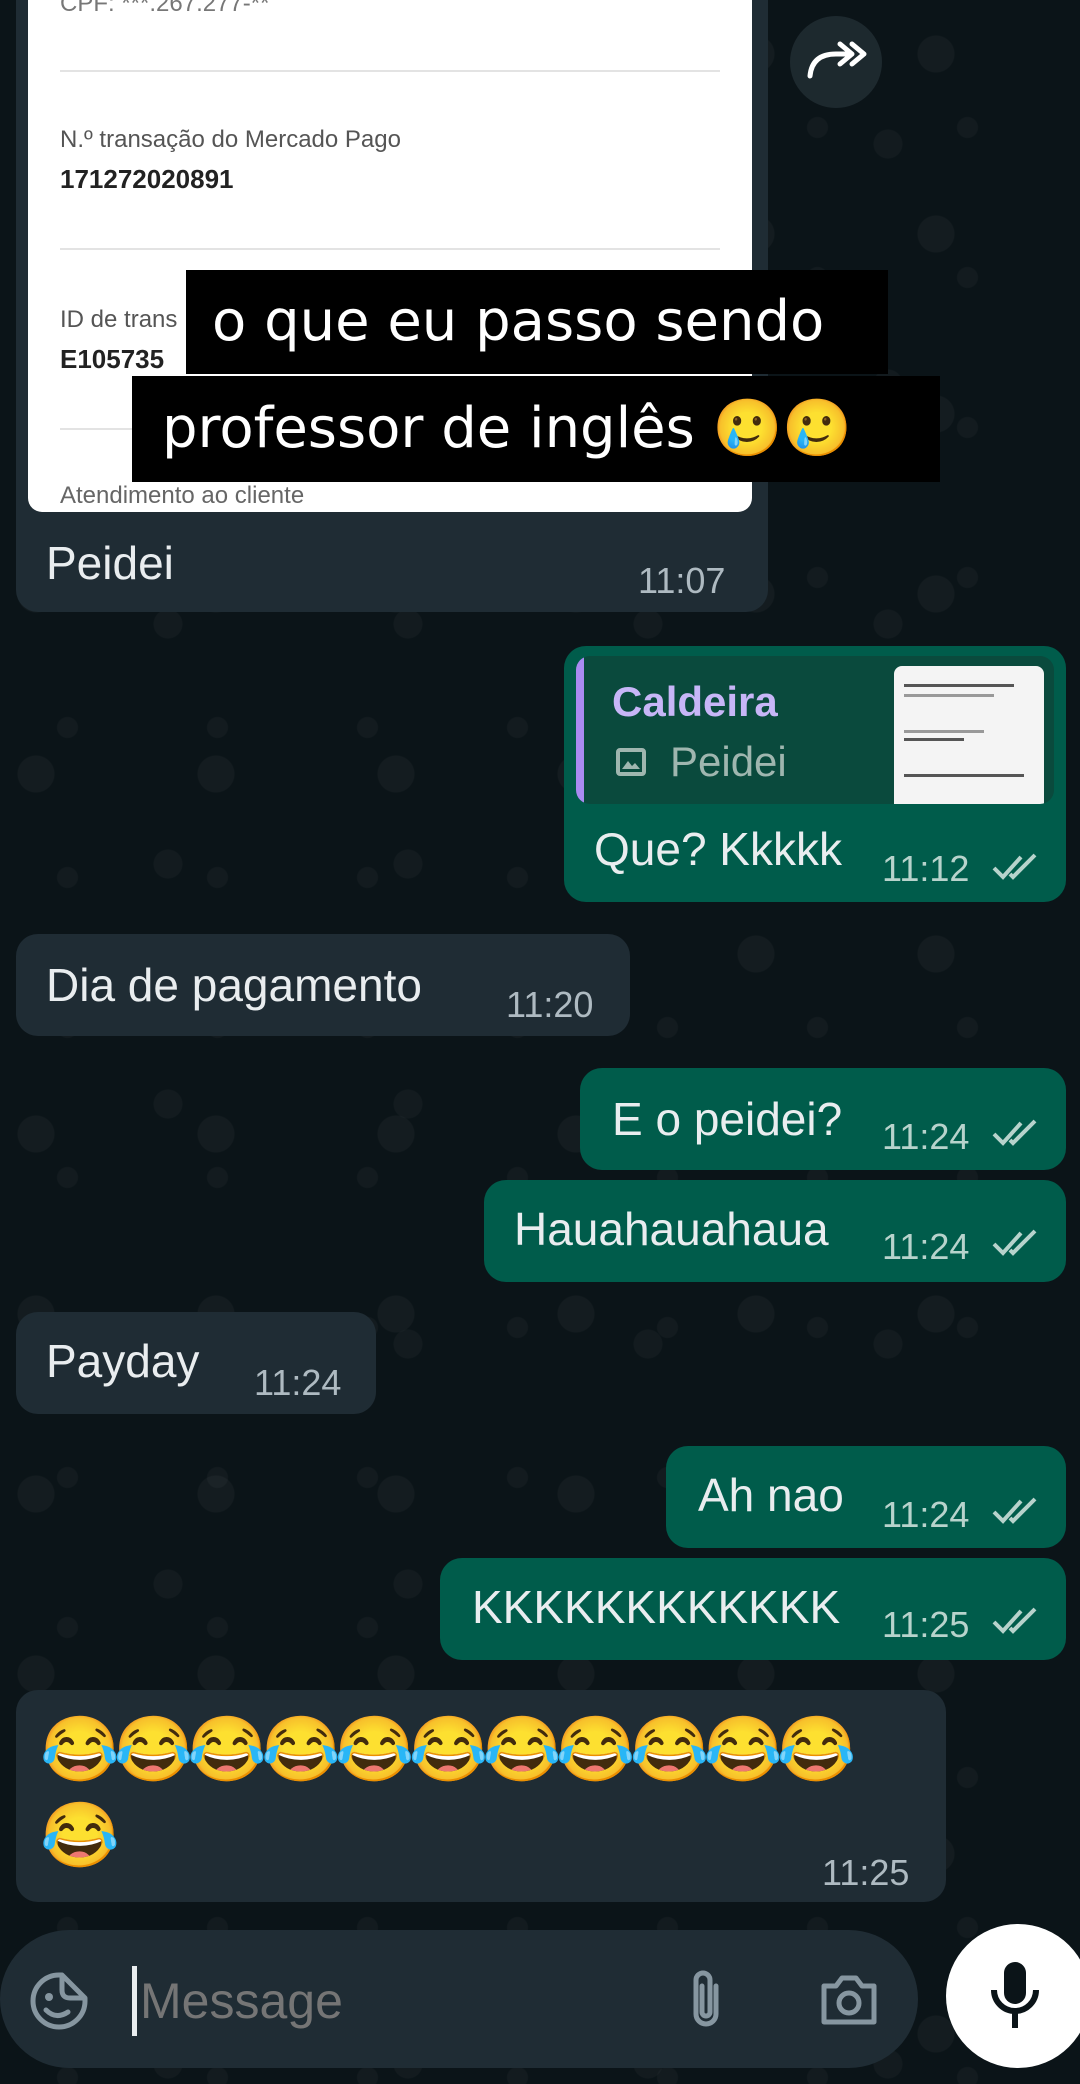  Describe the element at coordinates (234, 985) in the screenshot. I see `message-text: Dia de pagamento` at that location.